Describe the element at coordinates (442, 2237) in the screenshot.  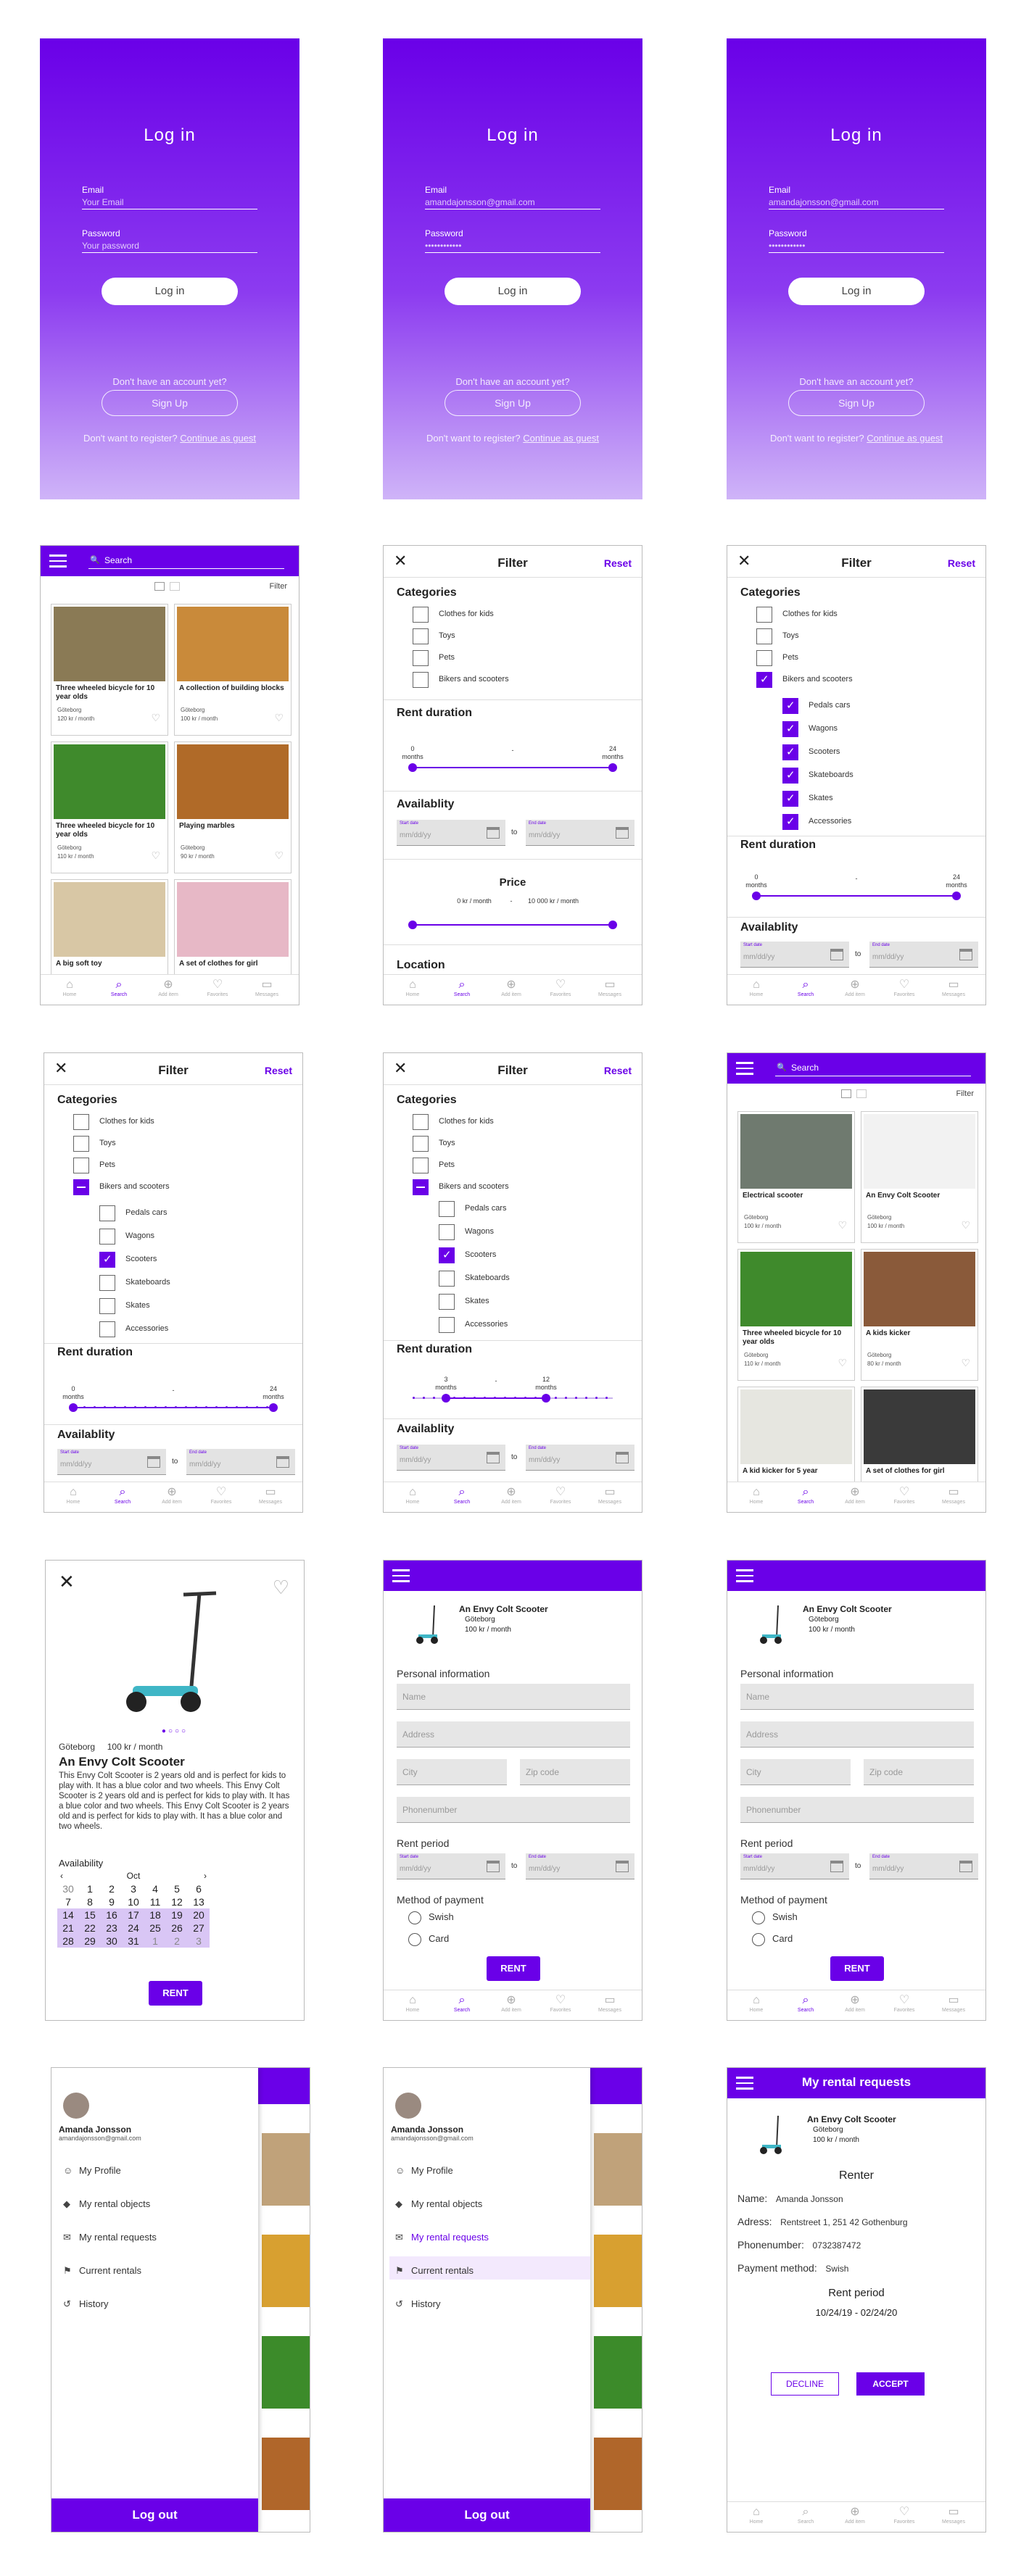
I see `menu-item-my-rental-requests: ✉ My rental requests` at that location.